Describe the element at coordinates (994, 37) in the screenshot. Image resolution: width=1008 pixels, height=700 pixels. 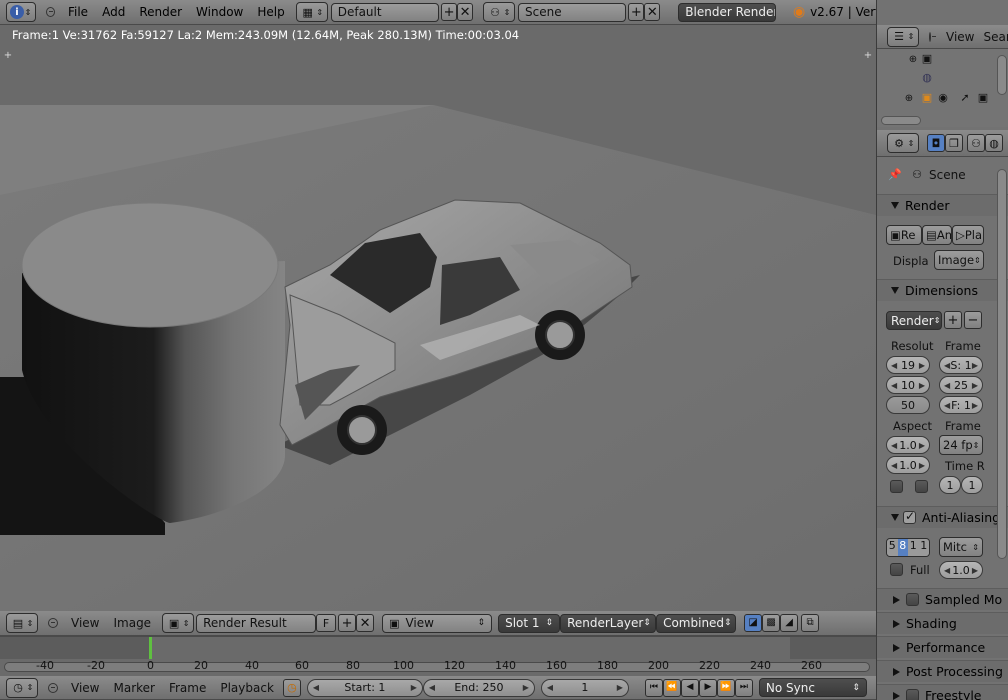
I see `outliner-search-field: Sear` at that location.